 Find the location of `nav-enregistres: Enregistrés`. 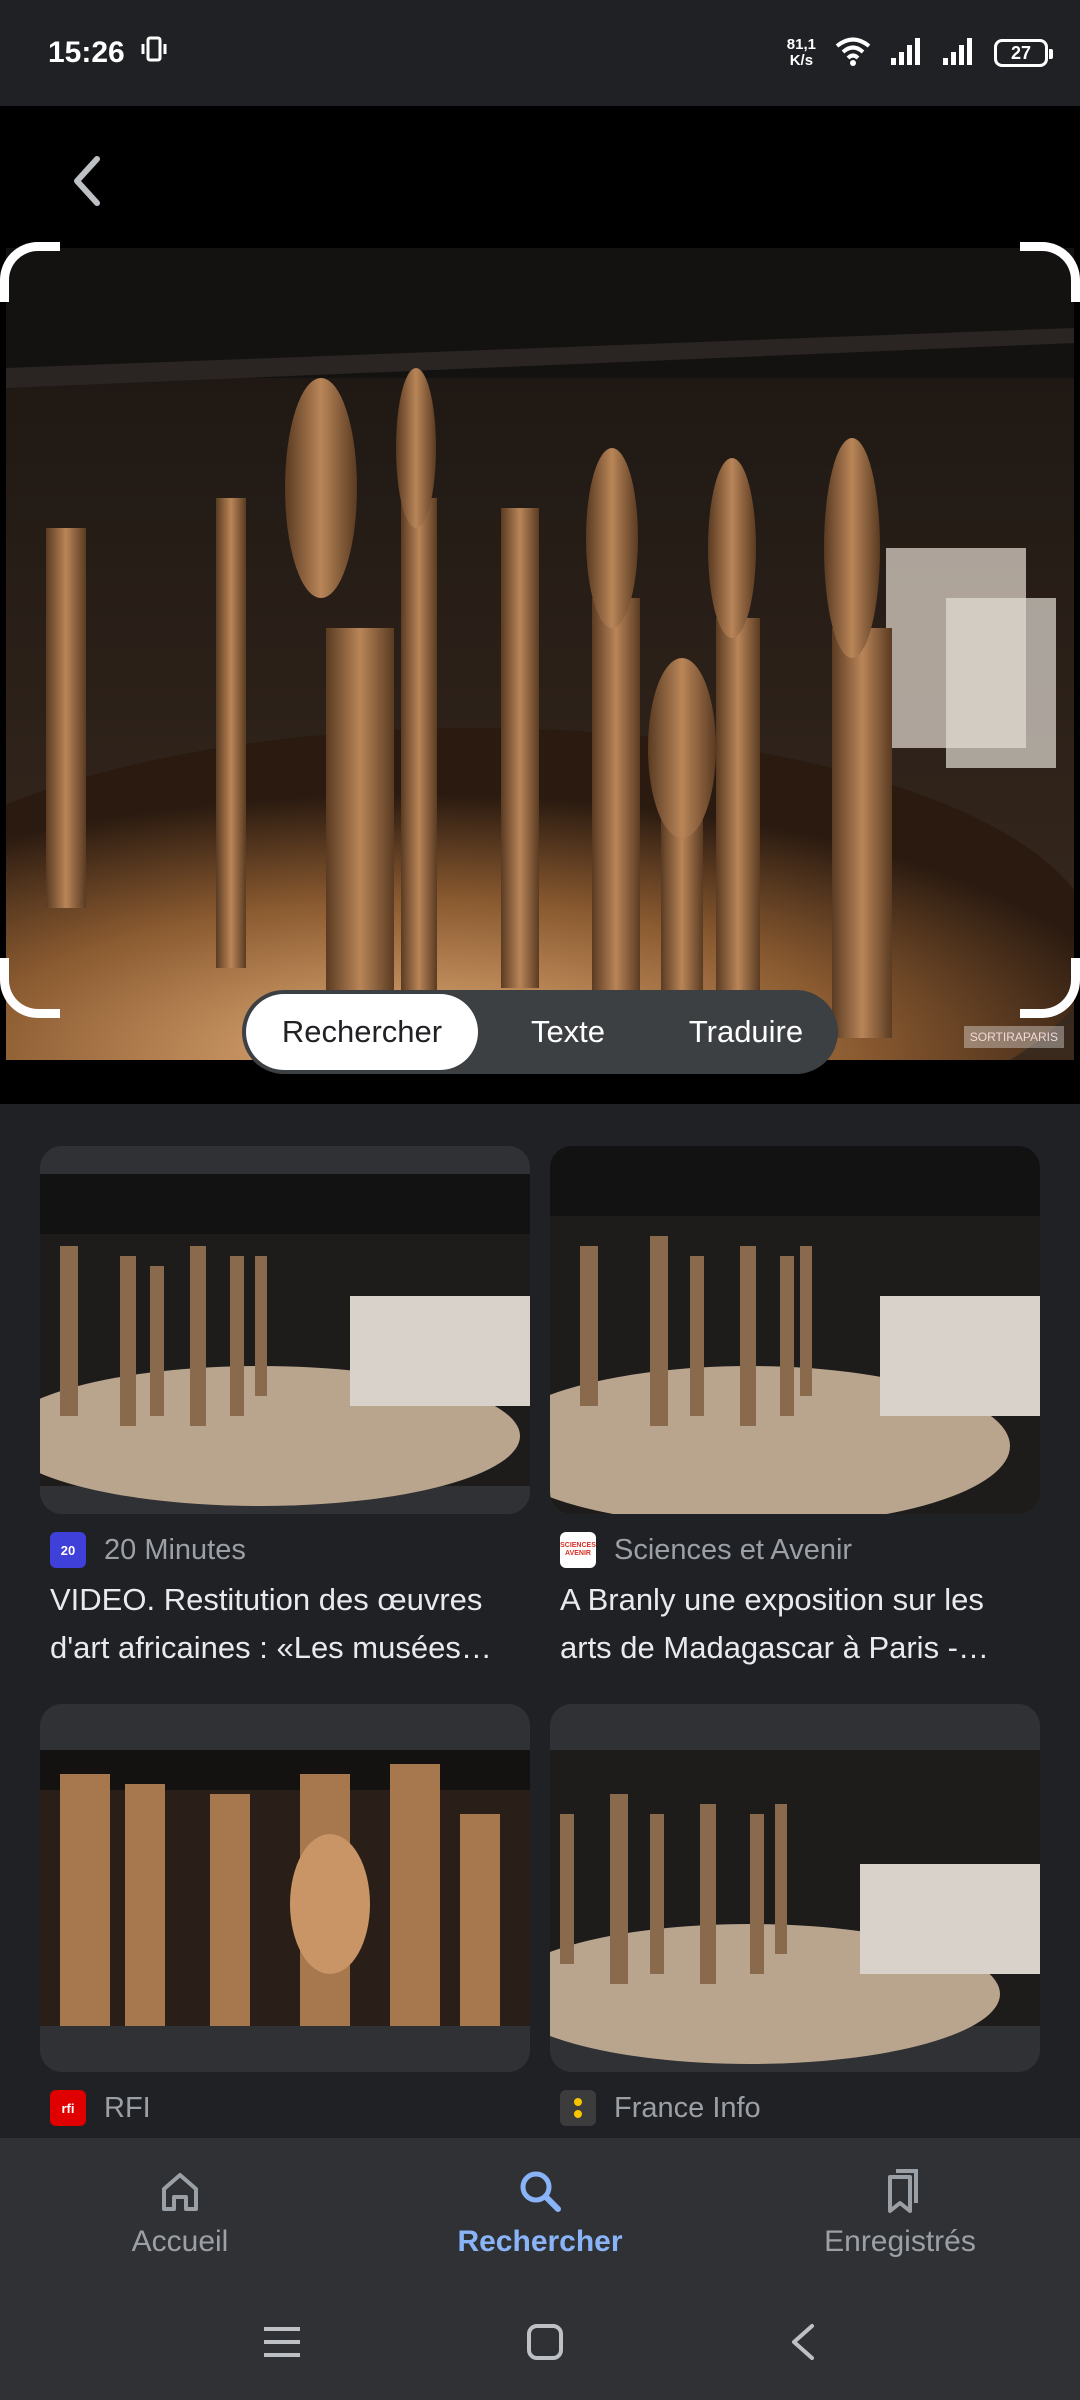

nav-enregistres: Enregistrés is located at coordinates (900, 2213).